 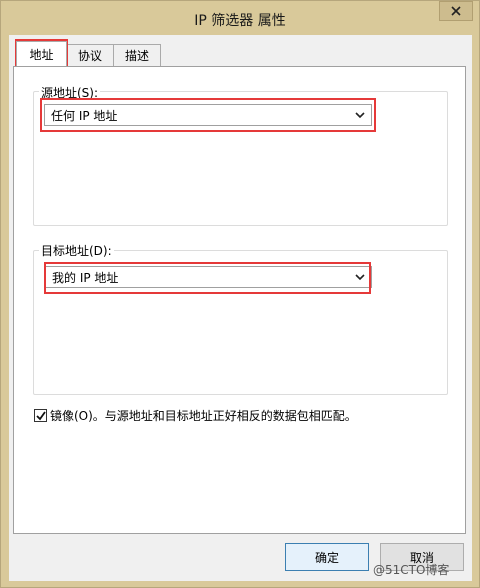 I want to click on mirror-label: 镜像(O)。与源地址和目标地址正好相反的数据包相匹配。, so click(x=203, y=416).